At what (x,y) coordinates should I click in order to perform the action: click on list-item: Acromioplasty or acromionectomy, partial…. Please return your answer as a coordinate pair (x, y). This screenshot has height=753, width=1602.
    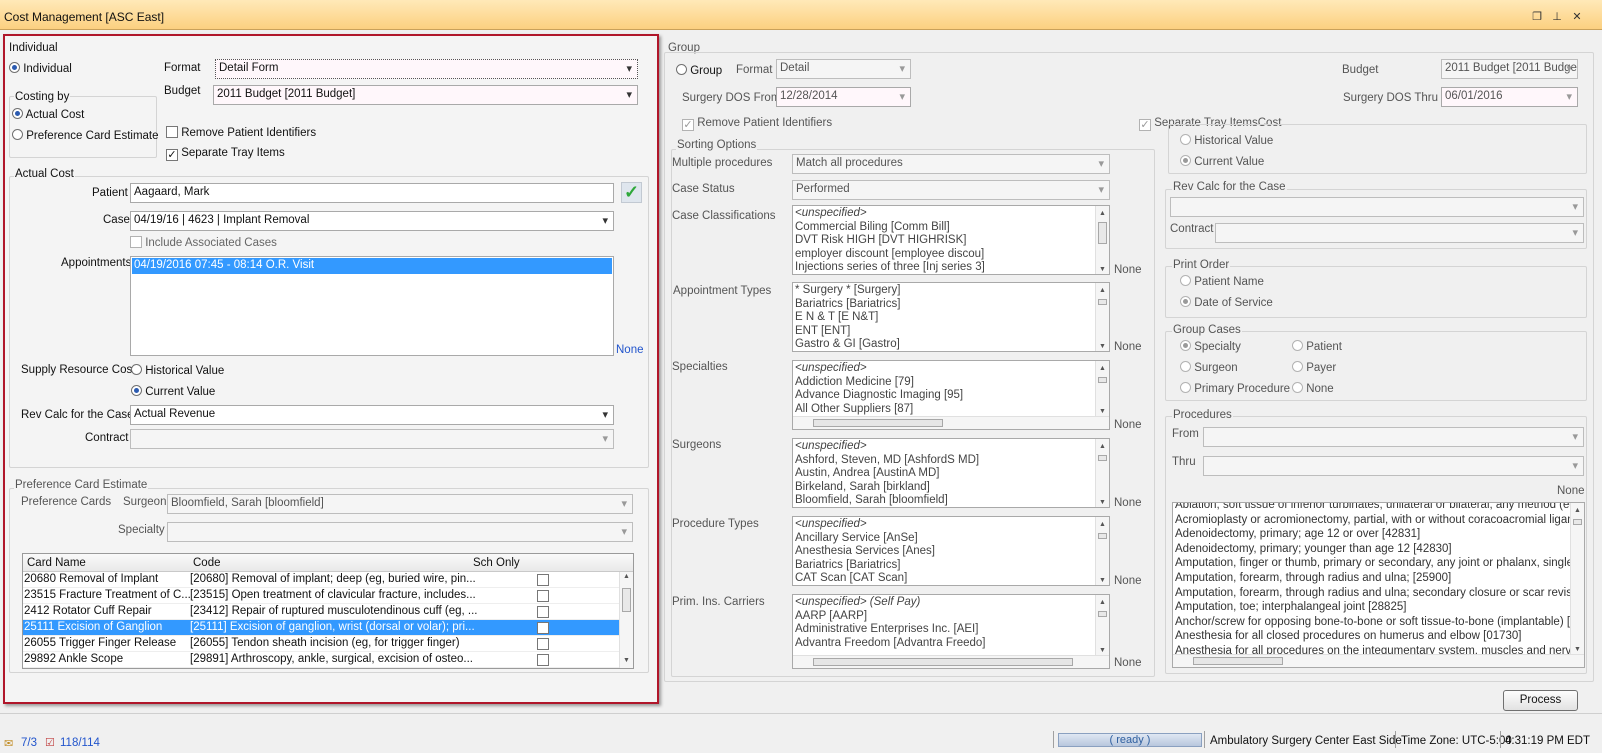
    Looking at the image, I should click on (1379, 520).